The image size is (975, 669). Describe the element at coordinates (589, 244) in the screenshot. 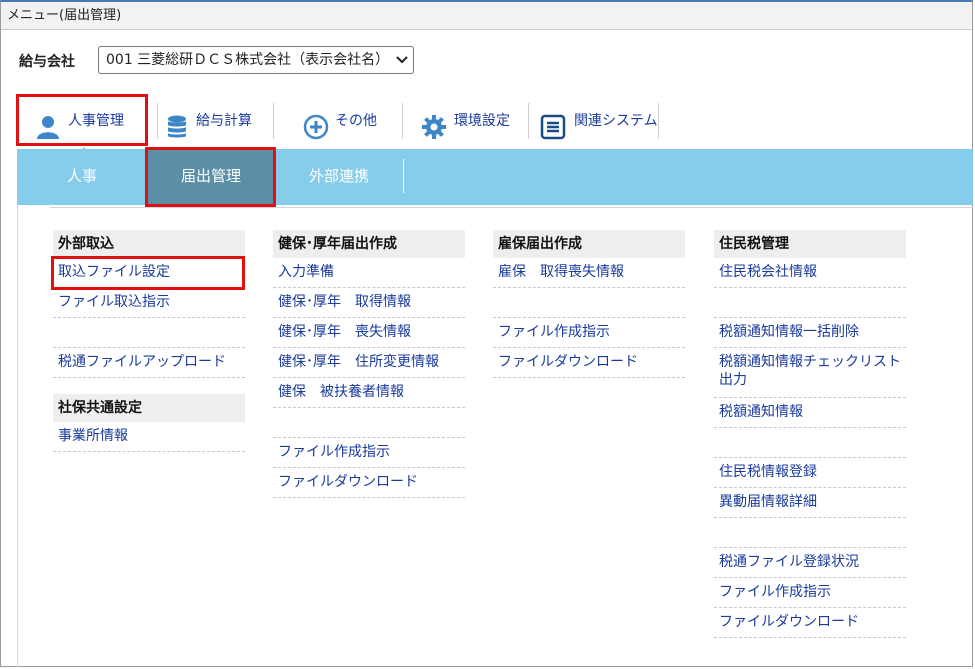

I see `section-heading: 雇保届出作成` at that location.